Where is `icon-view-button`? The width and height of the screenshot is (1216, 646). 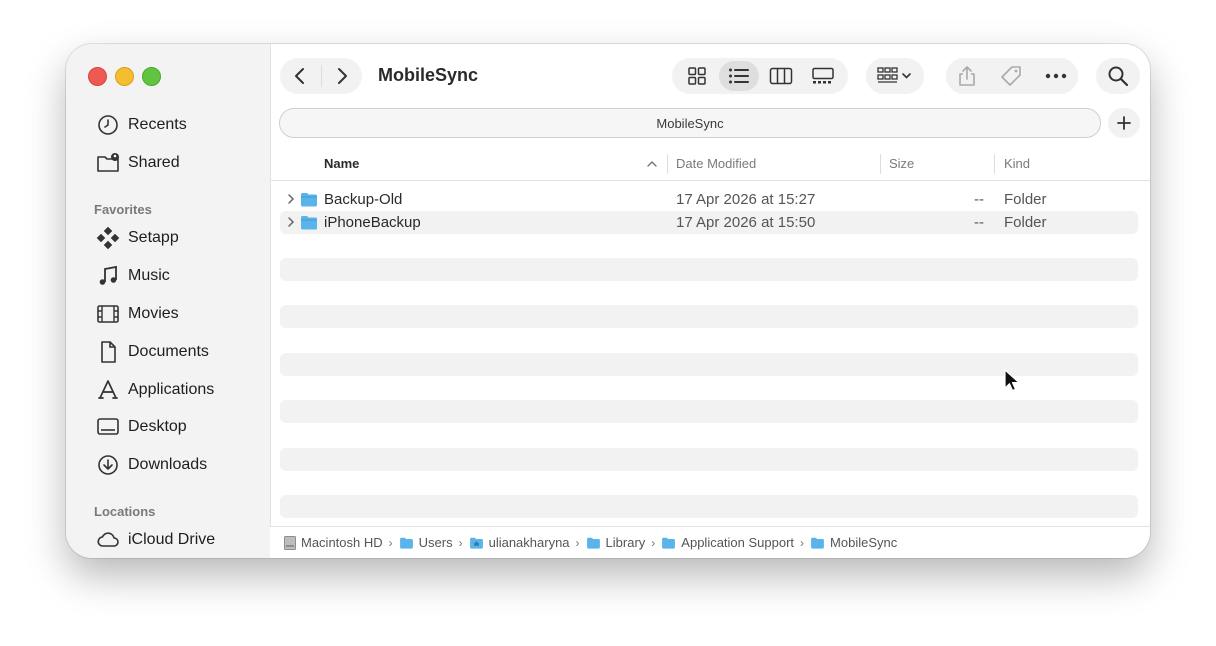 icon-view-button is located at coordinates (697, 76).